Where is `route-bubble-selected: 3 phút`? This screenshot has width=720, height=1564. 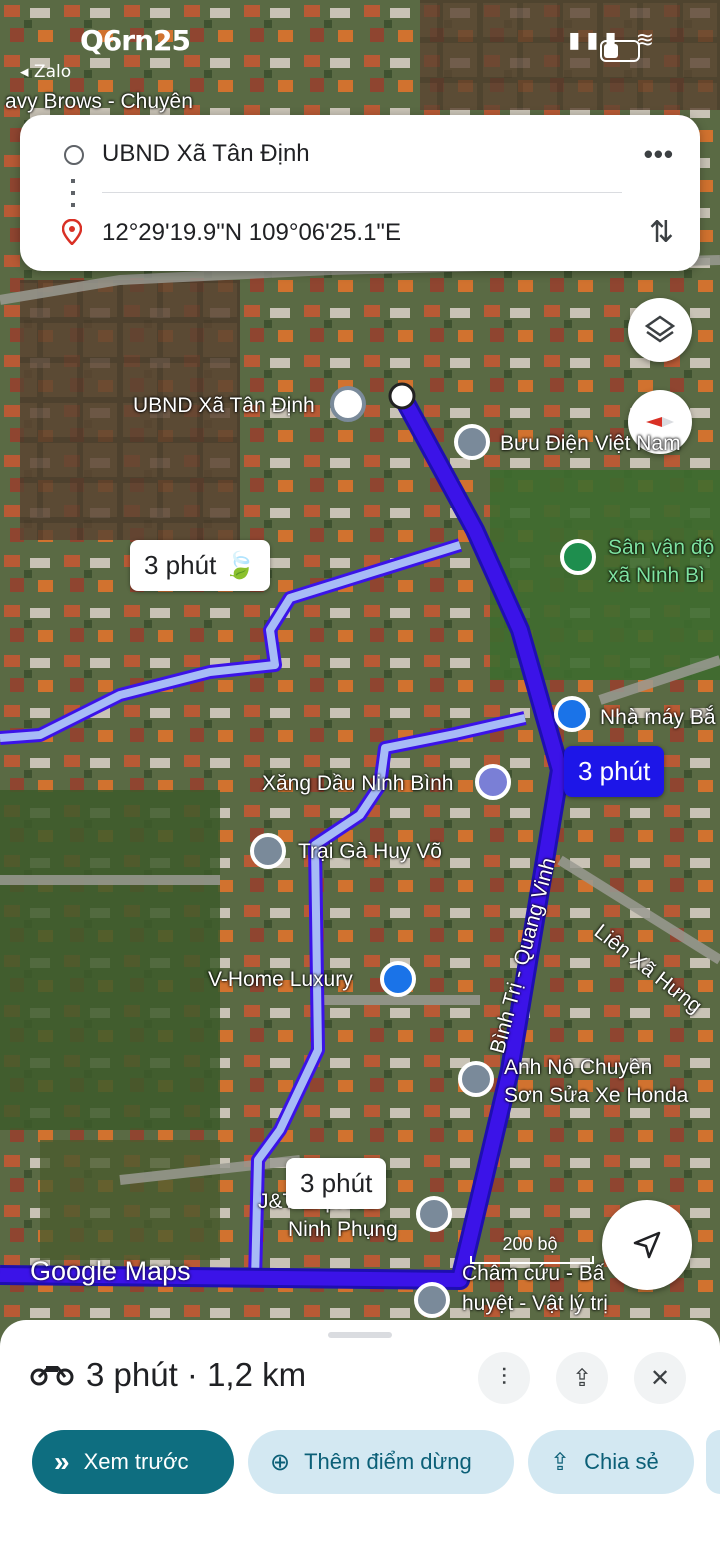 route-bubble-selected: 3 phút is located at coordinates (614, 771).